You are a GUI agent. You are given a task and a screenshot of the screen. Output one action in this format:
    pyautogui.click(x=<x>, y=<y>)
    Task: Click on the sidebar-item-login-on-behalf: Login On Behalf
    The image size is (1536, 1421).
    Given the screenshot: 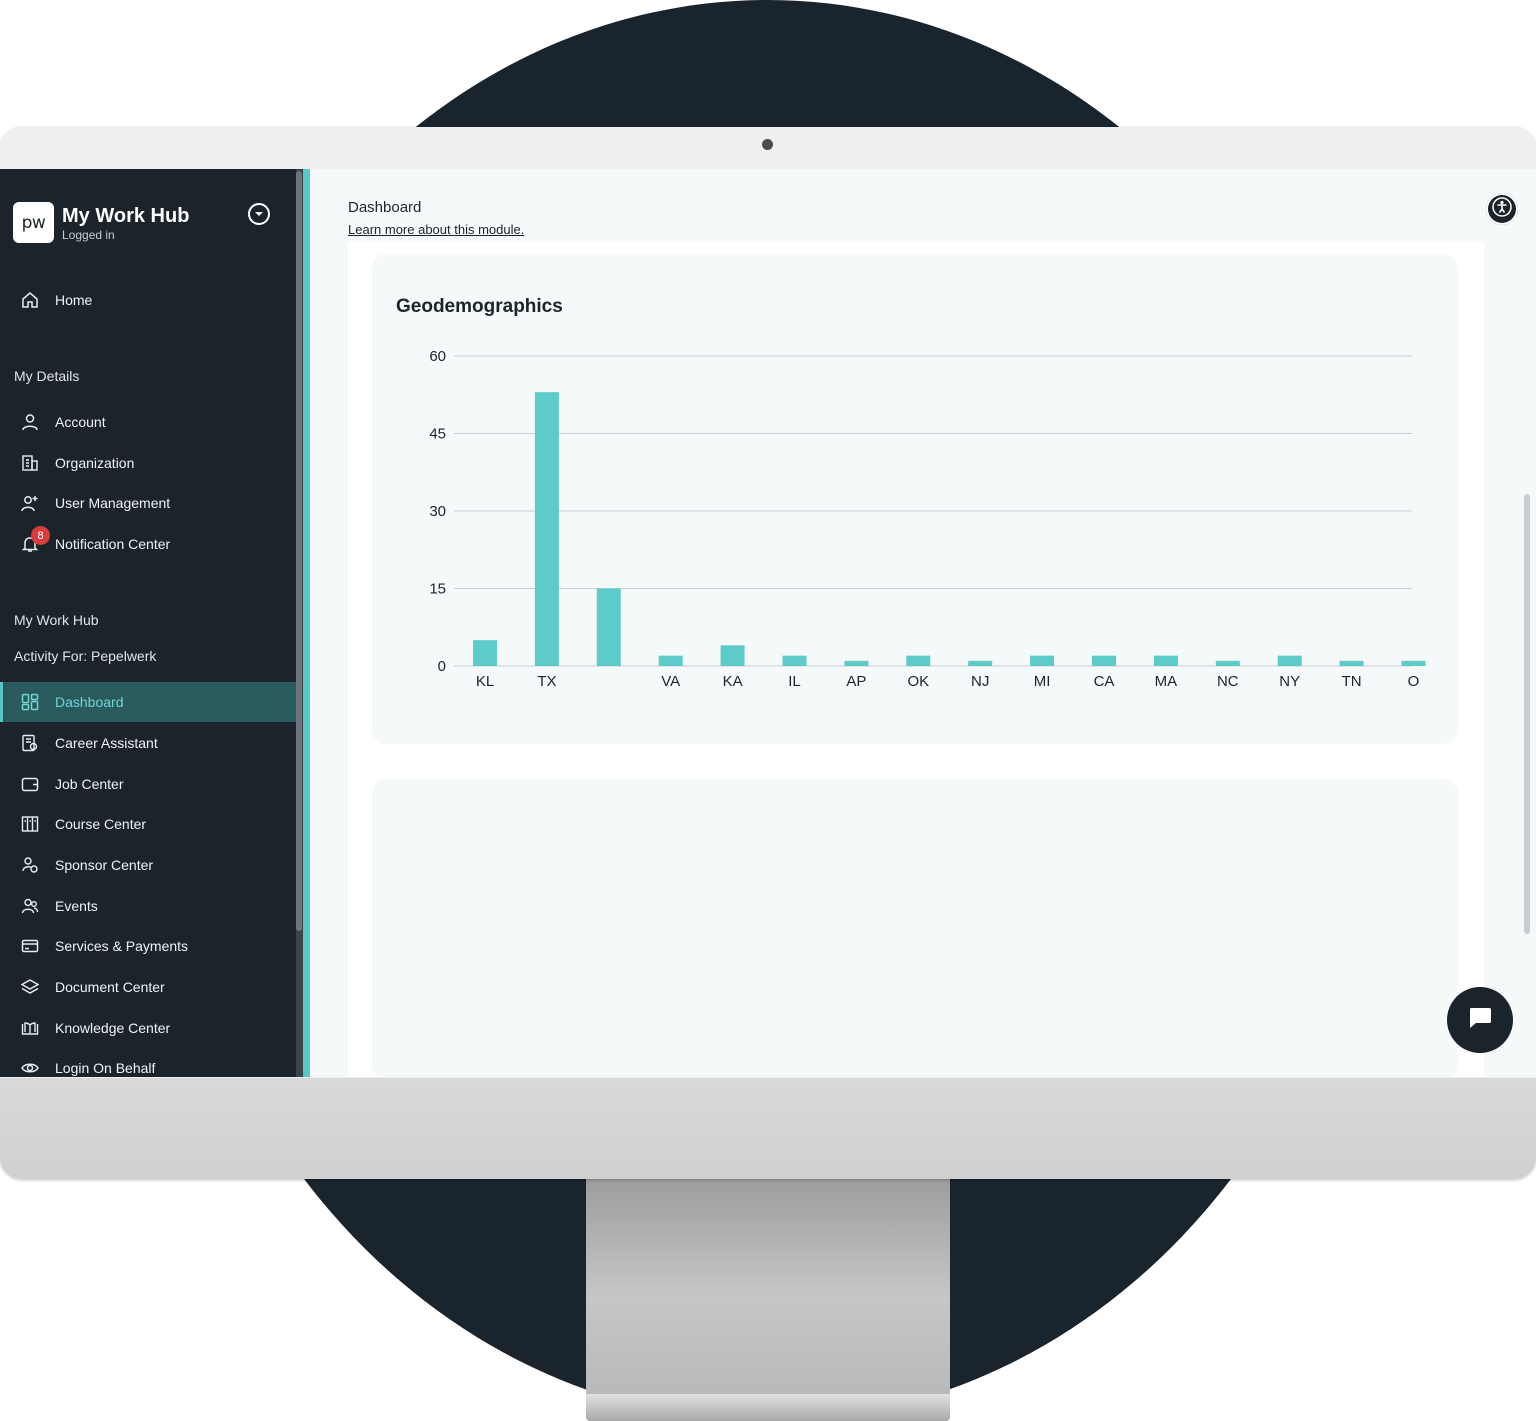 What is the action you would take?
    pyautogui.click(x=148, y=1062)
    